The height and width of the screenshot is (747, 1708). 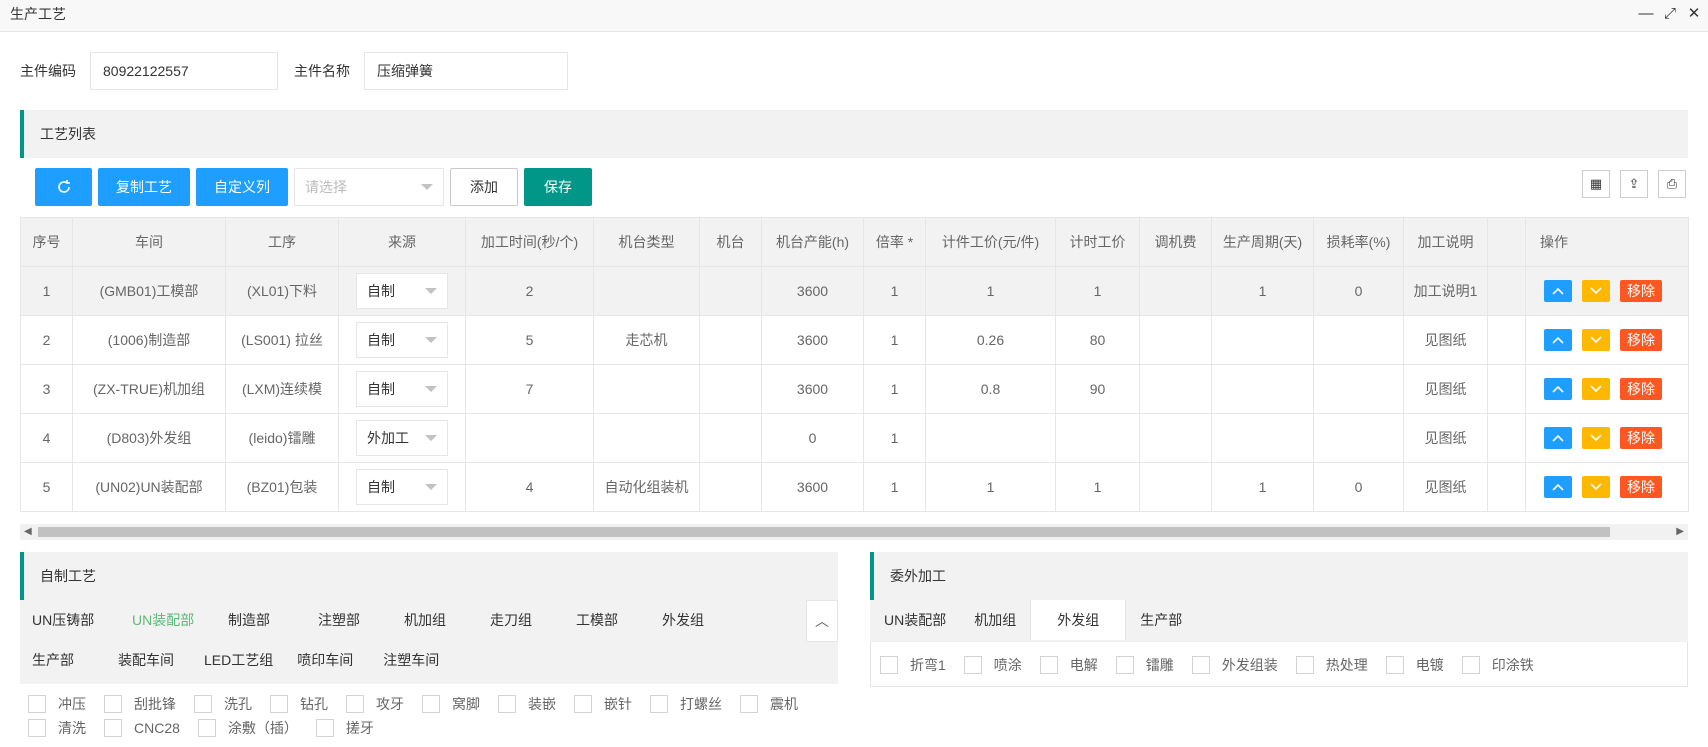 What do you see at coordinates (46, 340) in the screenshot?
I see `cell-no: 2` at bounding box center [46, 340].